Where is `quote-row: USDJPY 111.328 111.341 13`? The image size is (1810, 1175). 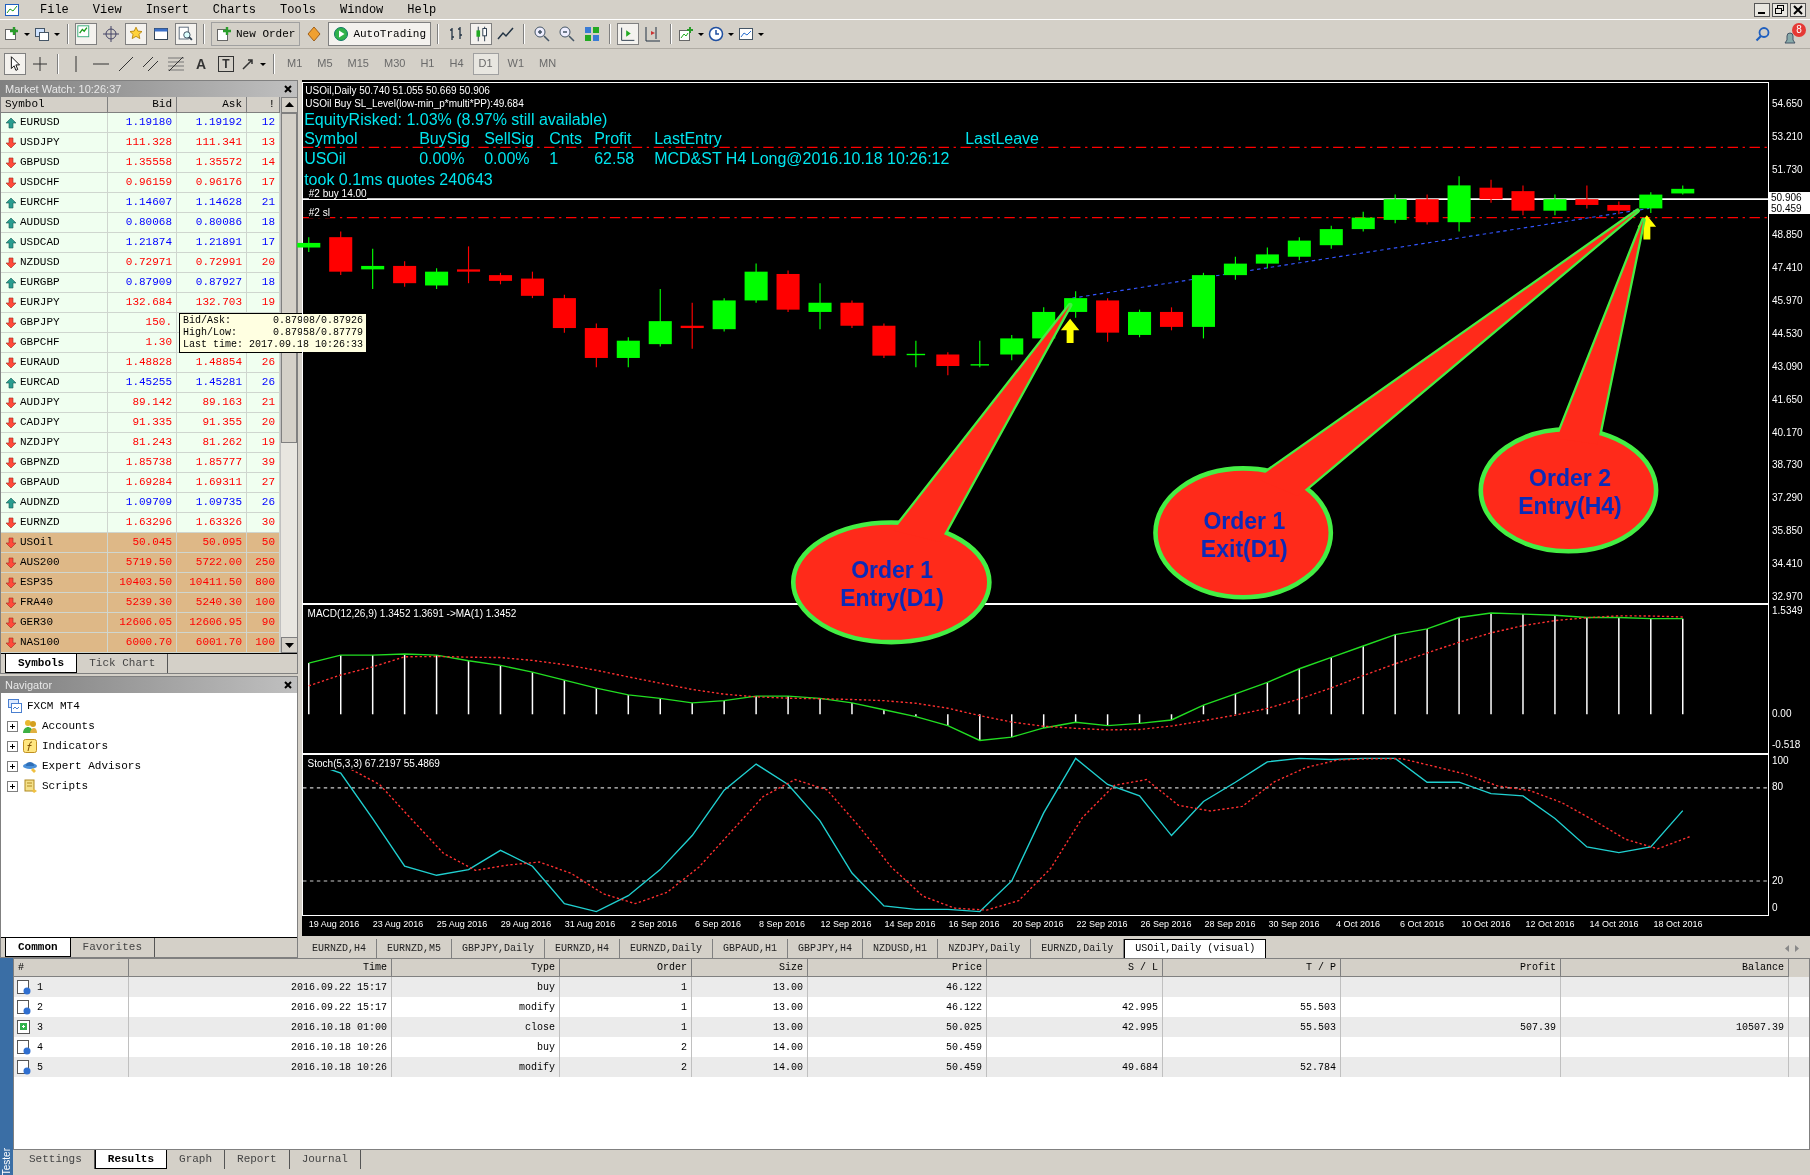
quote-row: USDJPY 111.328 111.341 13 is located at coordinates (140, 143).